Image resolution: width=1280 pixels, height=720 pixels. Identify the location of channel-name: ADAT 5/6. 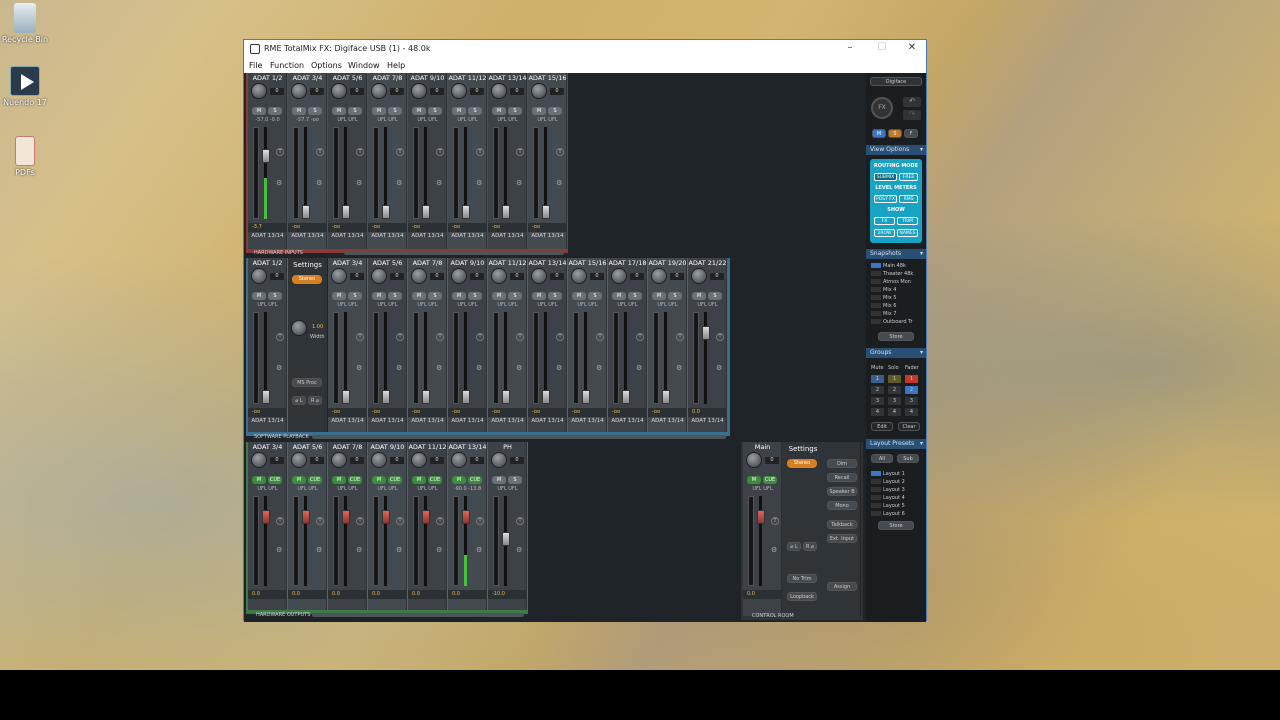
(307, 447).